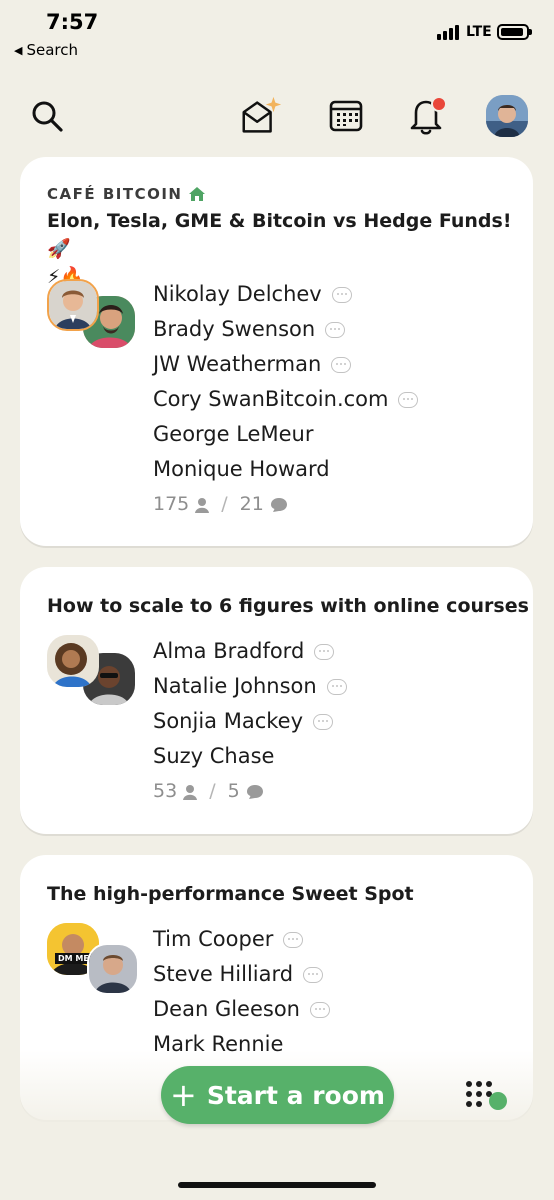 Image resolution: width=554 pixels, height=1200 pixels. I want to click on speaker-label: Cory SwanBitcoin.com, so click(271, 399).